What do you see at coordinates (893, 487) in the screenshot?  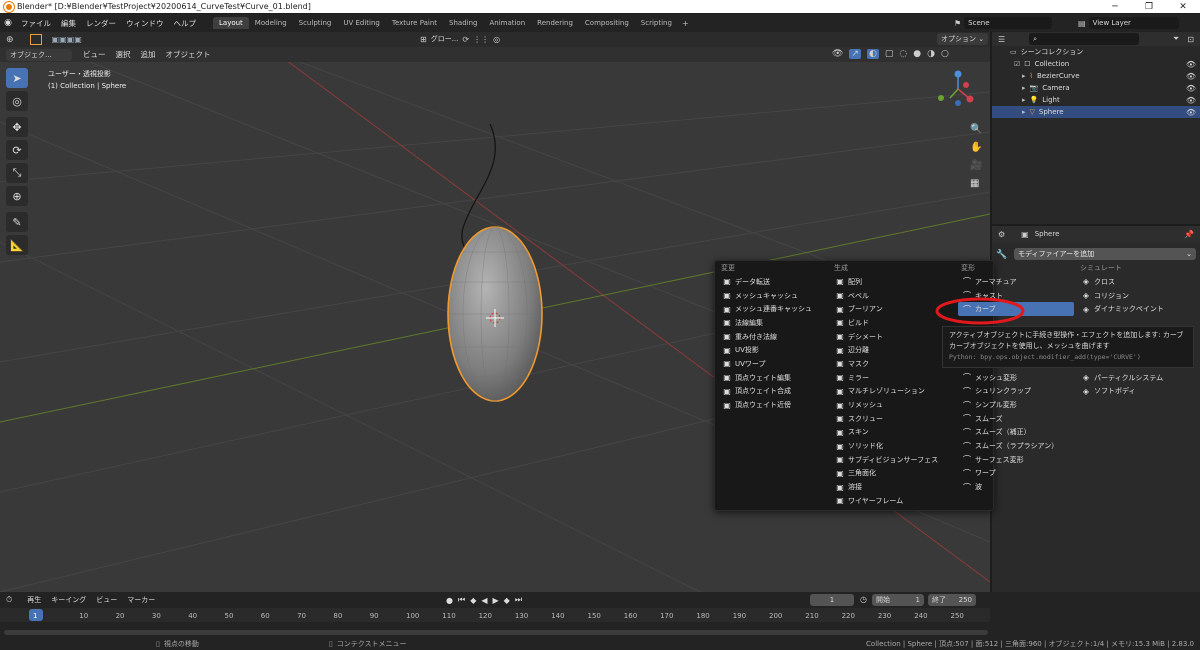 I see `modifier-menu-item: ▣ 溶接` at bounding box center [893, 487].